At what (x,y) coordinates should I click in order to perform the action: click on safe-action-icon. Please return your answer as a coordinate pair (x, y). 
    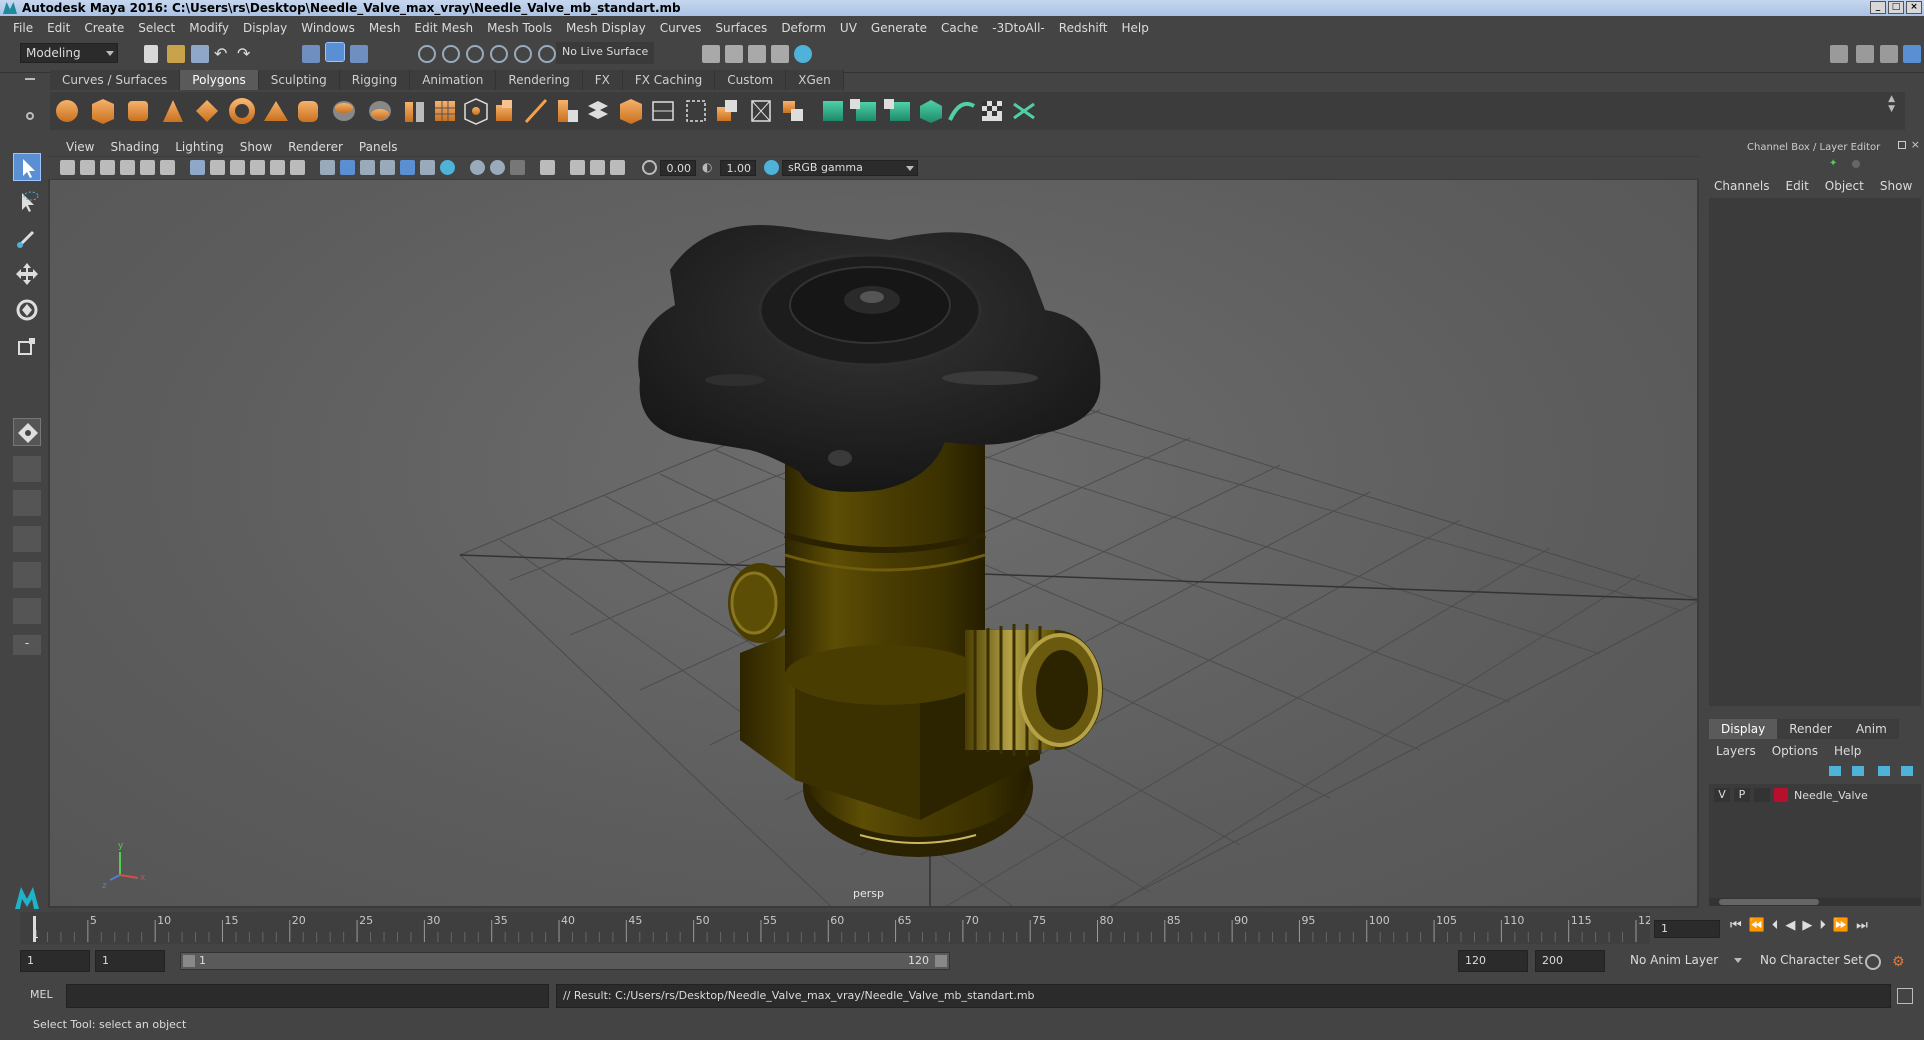
    Looking at the image, I should click on (297, 167).